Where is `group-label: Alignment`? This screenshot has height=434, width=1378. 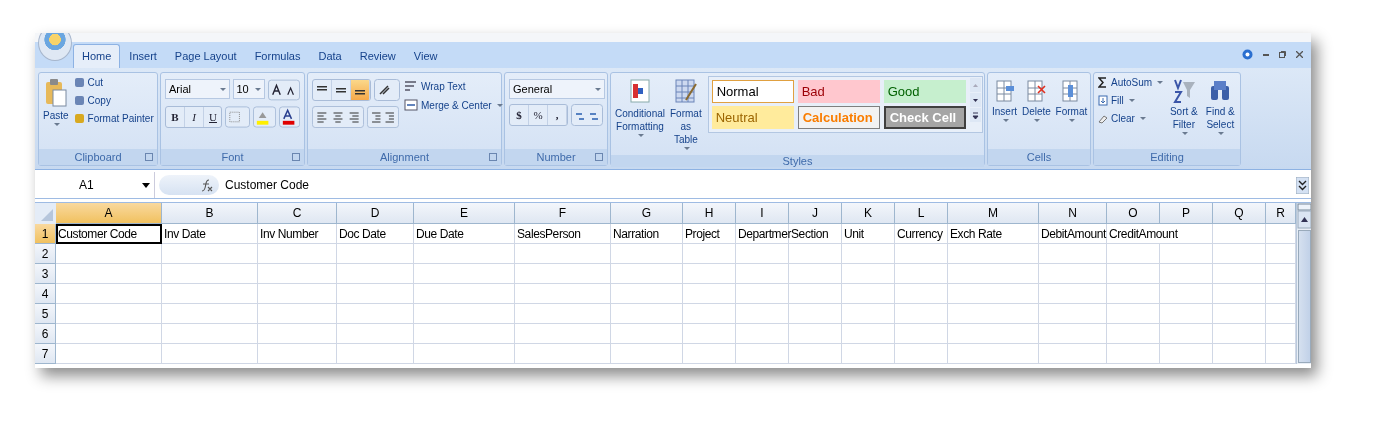
group-label: Alignment is located at coordinates (404, 157).